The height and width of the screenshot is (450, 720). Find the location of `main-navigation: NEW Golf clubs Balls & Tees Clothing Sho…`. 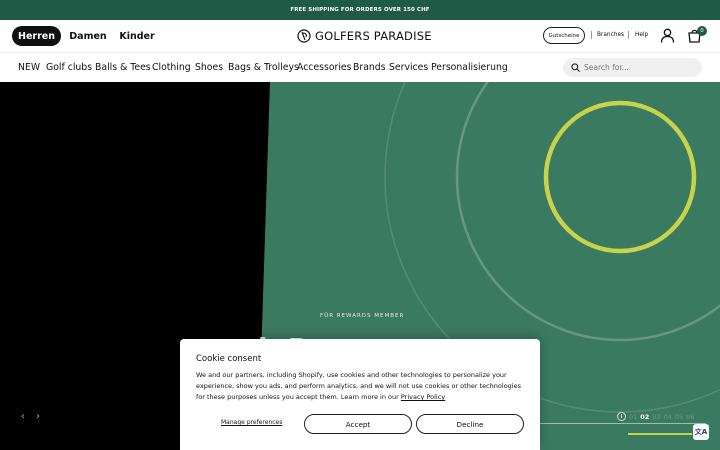

main-navigation: NEW Golf clubs Balls & Tees Clothing Sho… is located at coordinates (360, 67).